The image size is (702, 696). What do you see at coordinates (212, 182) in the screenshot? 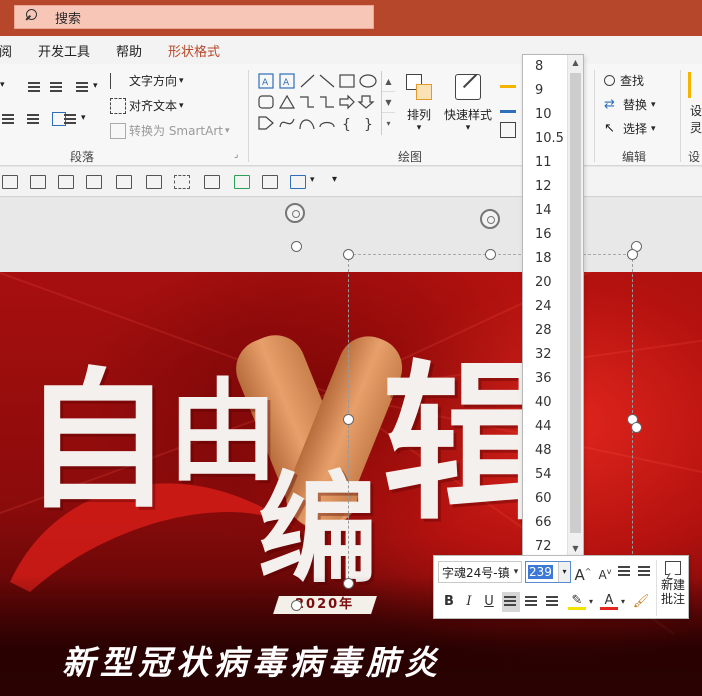
I see `distribute-horizontal-icon` at bounding box center [212, 182].